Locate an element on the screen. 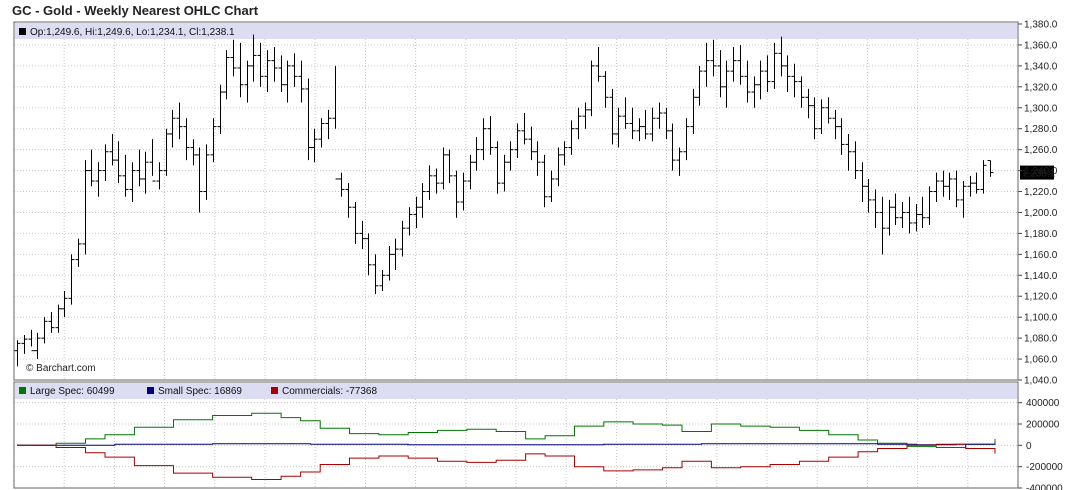 Image resolution: width=1073 pixels, height=490 pixels. cot-tick-label: 200000 is located at coordinates (1043, 425).